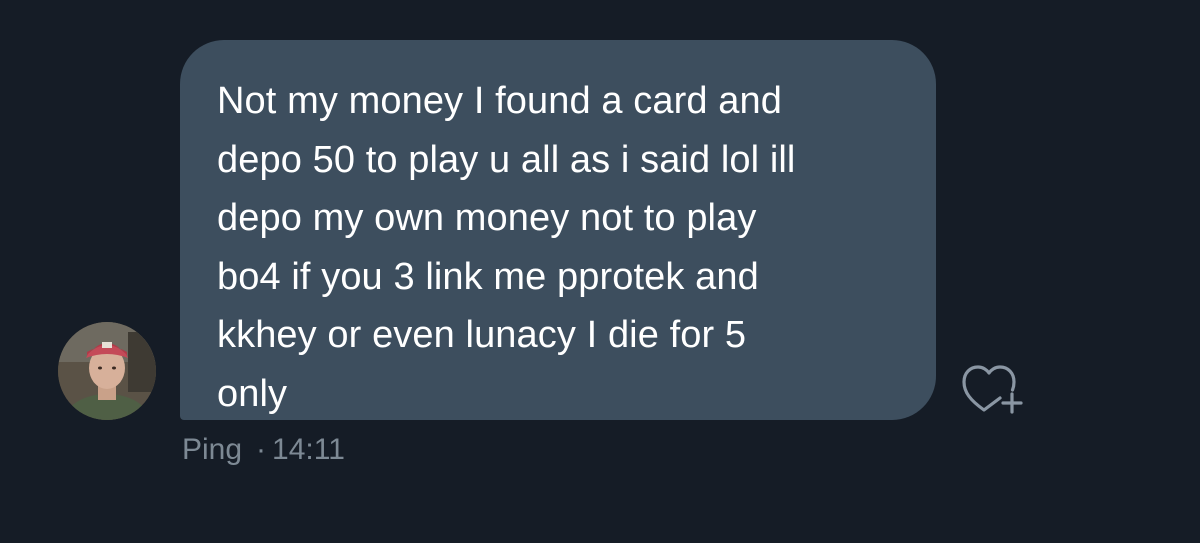 This screenshot has width=1200, height=543. Describe the element at coordinates (212, 449) in the screenshot. I see `sender-name: Ping` at that location.